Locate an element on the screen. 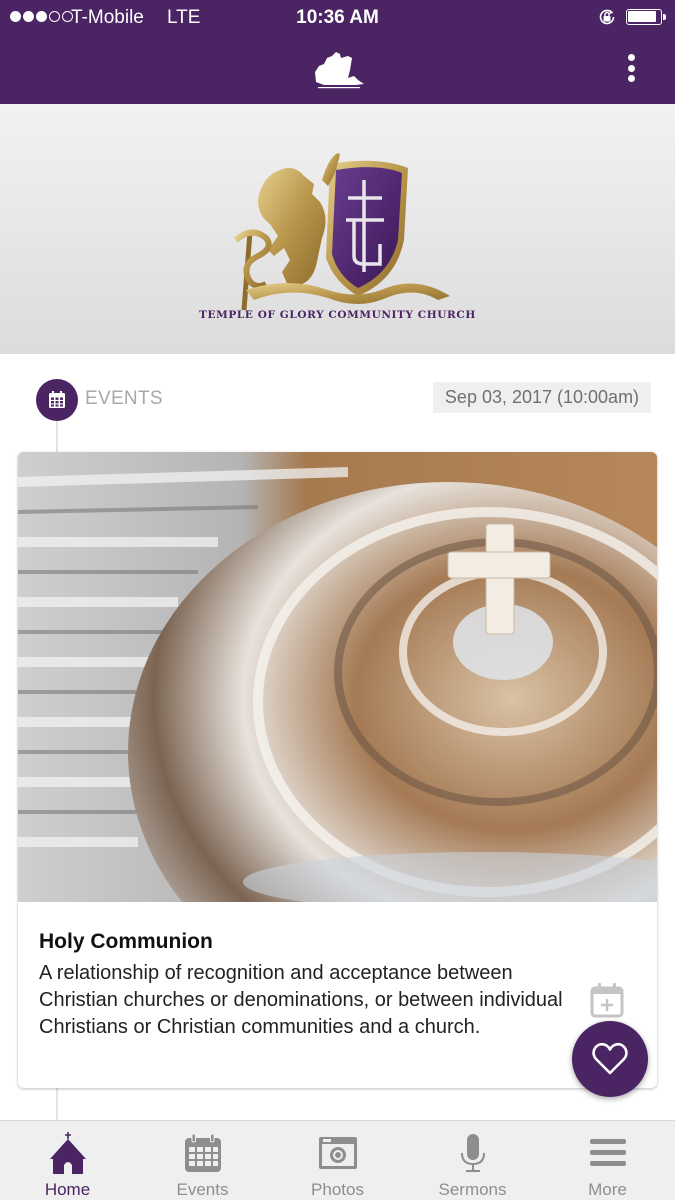  tab-more: More is located at coordinates (607, 1160).